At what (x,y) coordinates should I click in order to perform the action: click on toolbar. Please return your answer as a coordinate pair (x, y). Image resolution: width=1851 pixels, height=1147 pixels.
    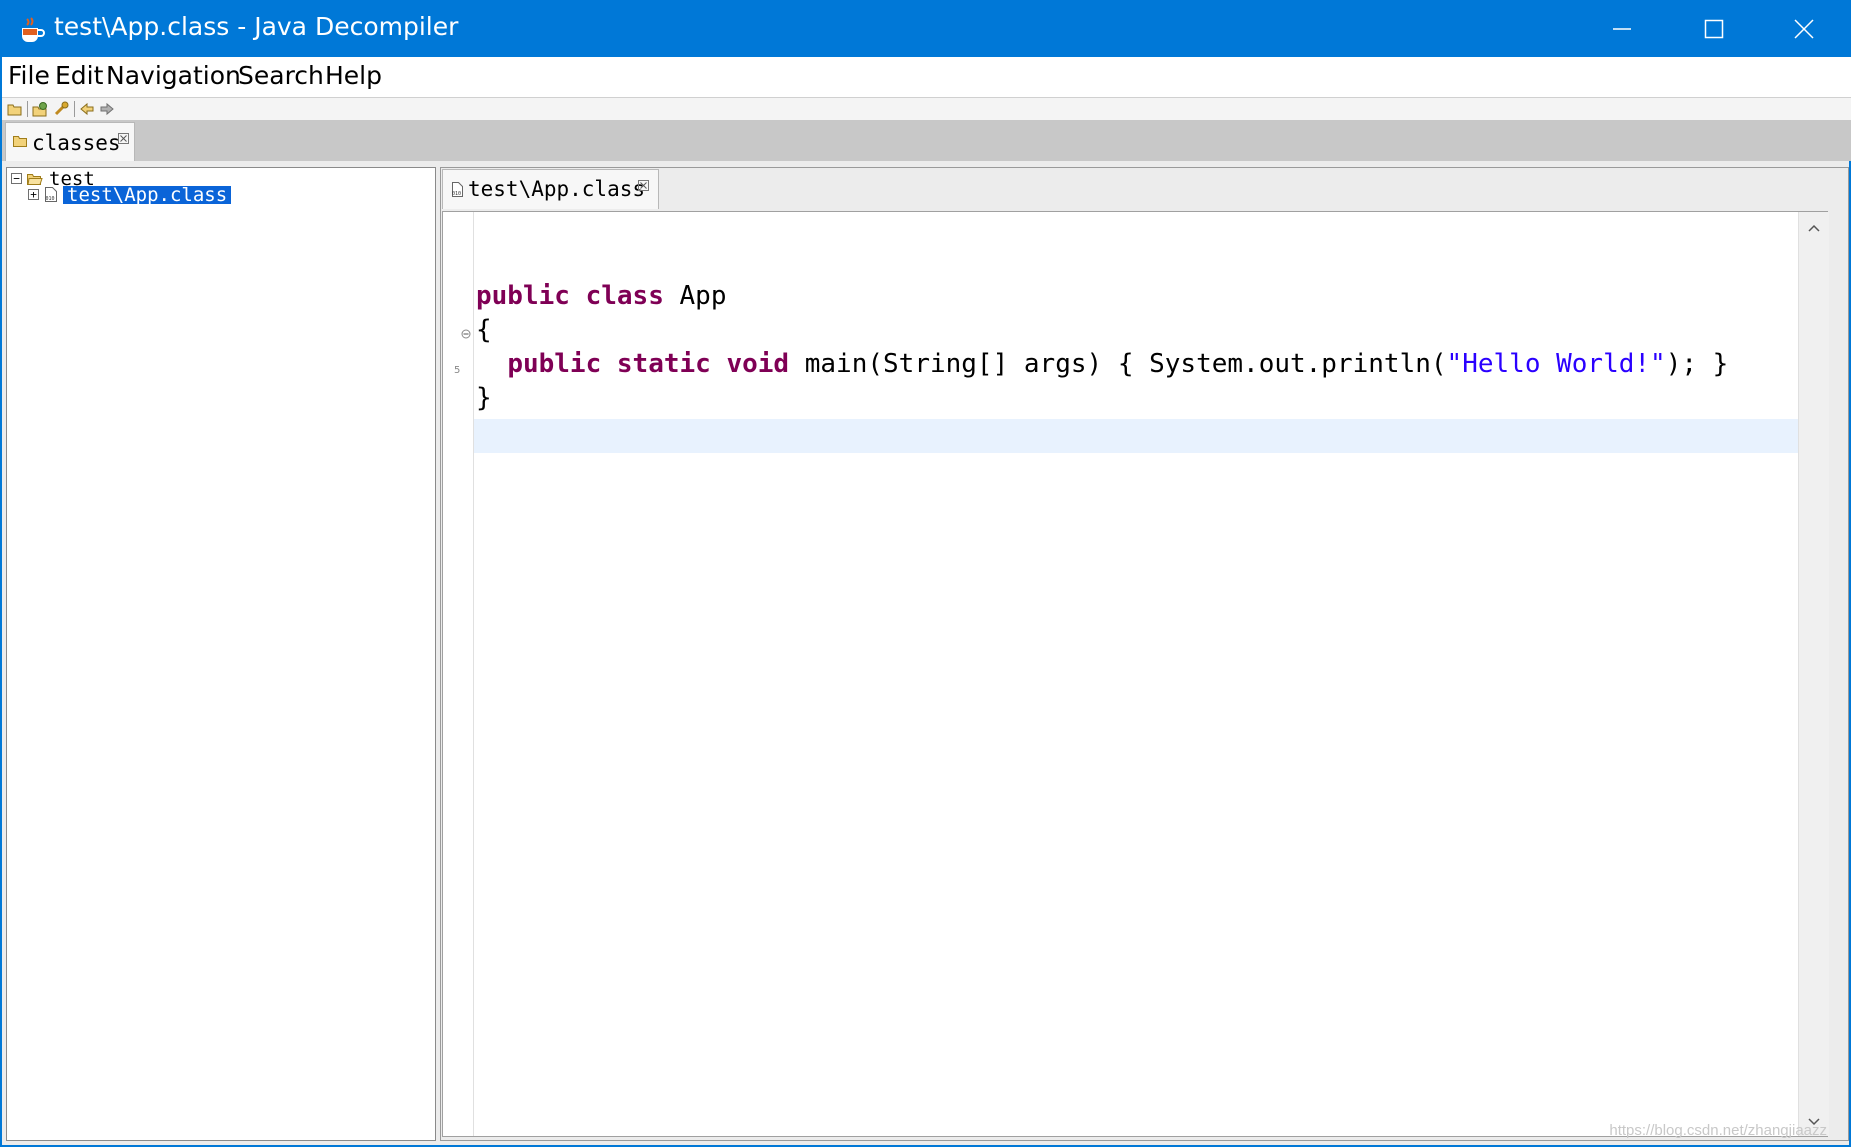
    Looking at the image, I should click on (926, 109).